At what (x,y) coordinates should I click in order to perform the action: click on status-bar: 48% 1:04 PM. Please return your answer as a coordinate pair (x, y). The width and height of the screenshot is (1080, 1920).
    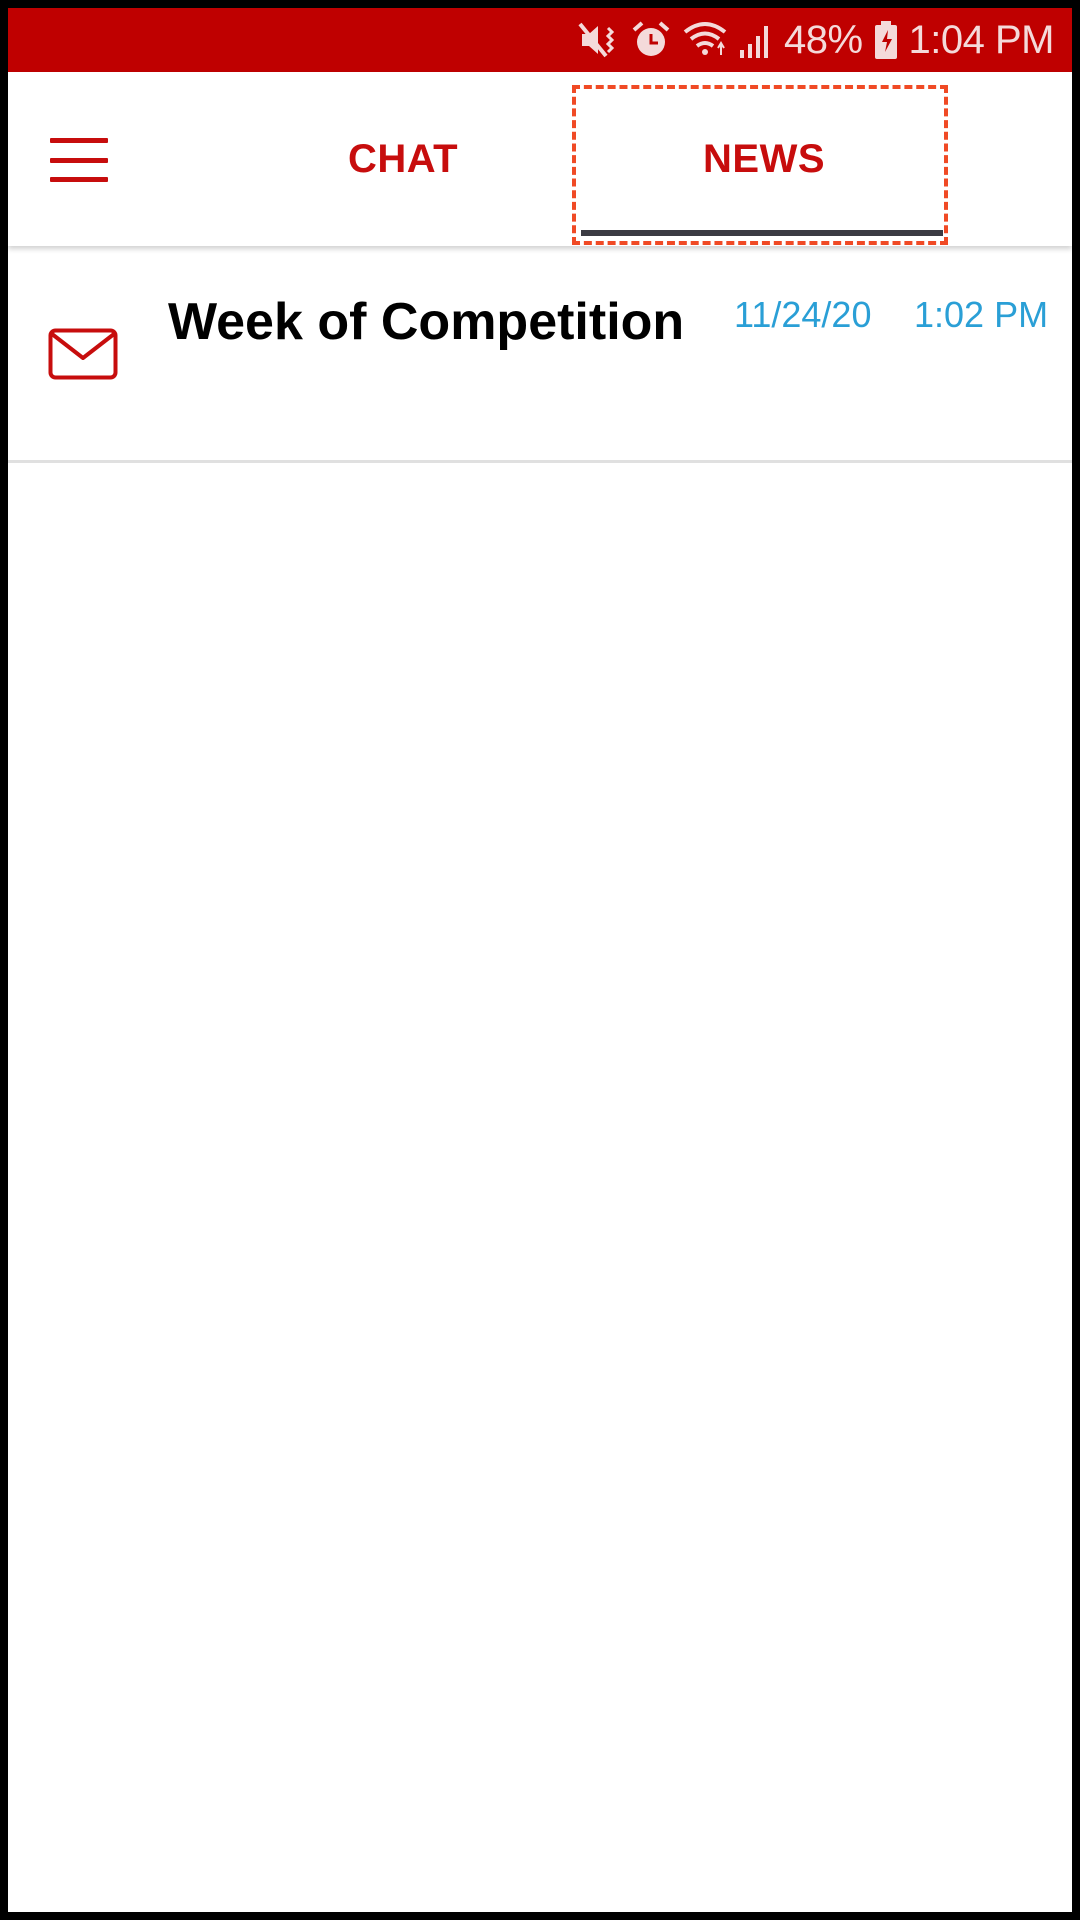
    Looking at the image, I should click on (540, 40).